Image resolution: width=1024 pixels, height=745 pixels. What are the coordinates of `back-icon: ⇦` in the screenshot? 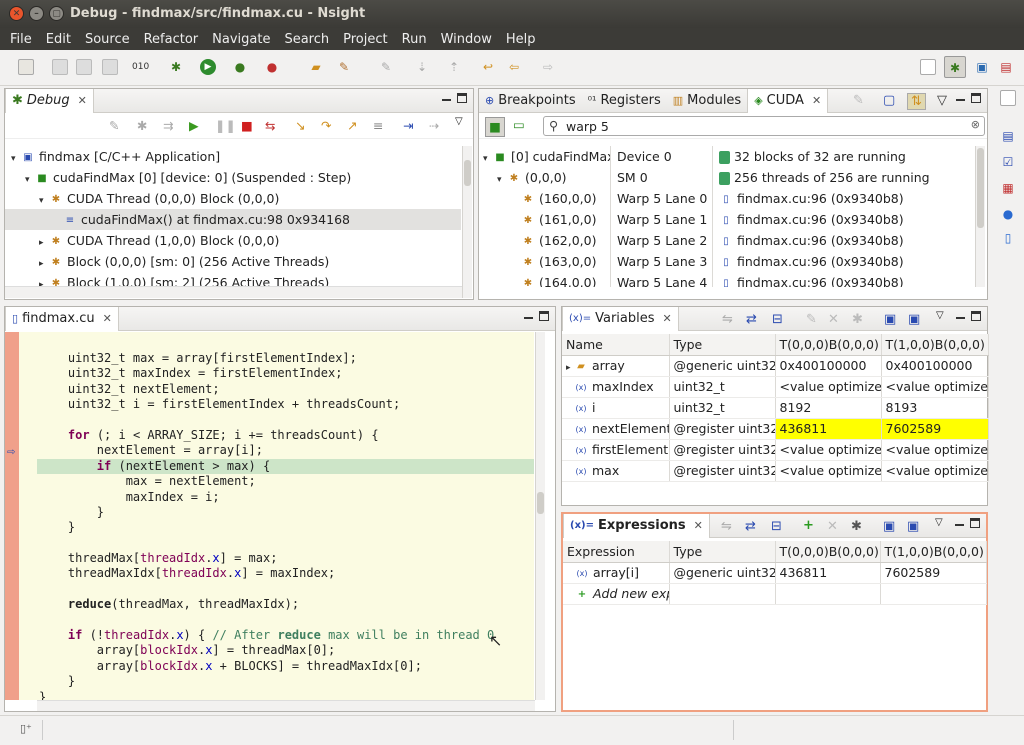 It's located at (514, 67).